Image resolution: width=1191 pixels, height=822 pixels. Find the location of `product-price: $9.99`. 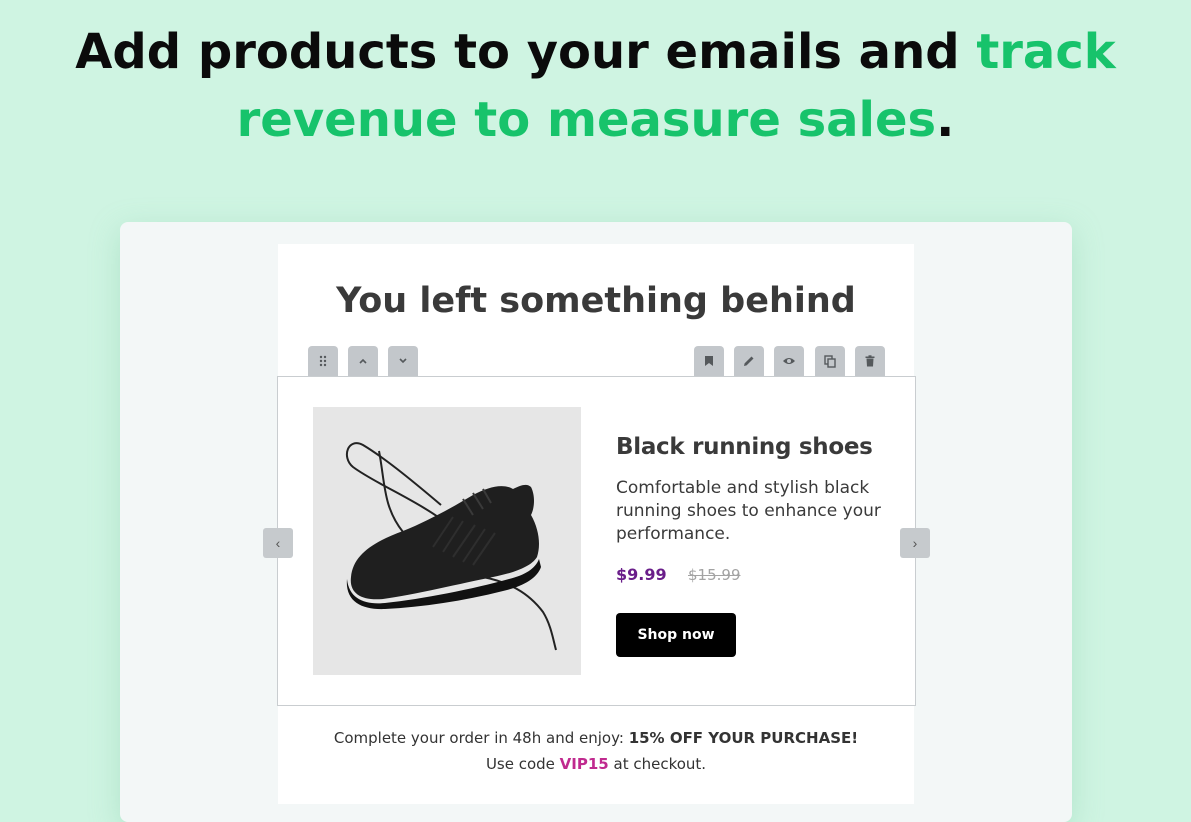

product-price: $9.99 is located at coordinates (641, 574).